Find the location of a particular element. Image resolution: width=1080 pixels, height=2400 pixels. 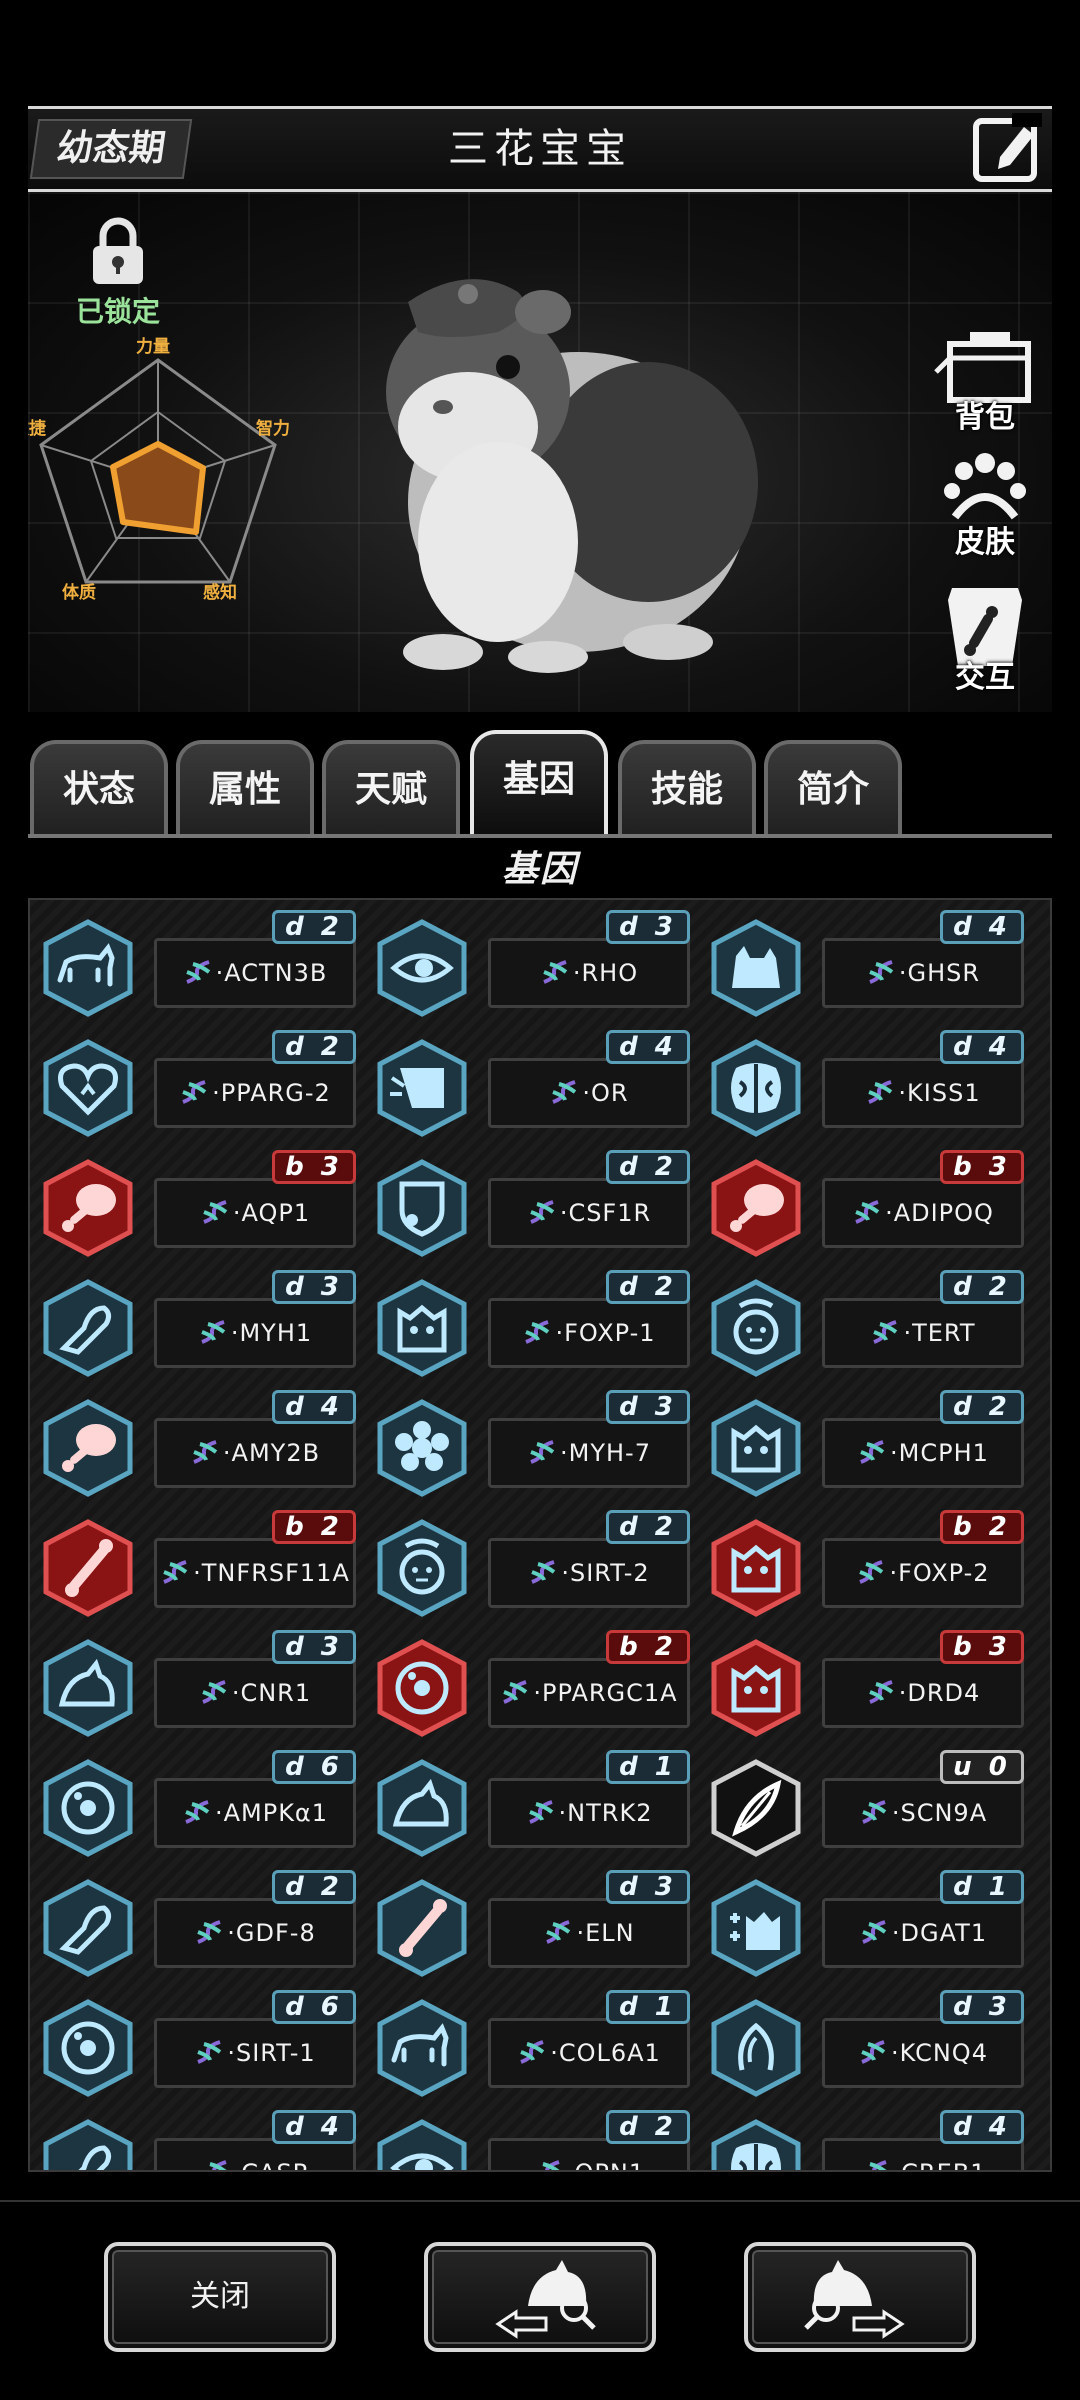

gene-level-badge: u 0 is located at coordinates (982, 1767).